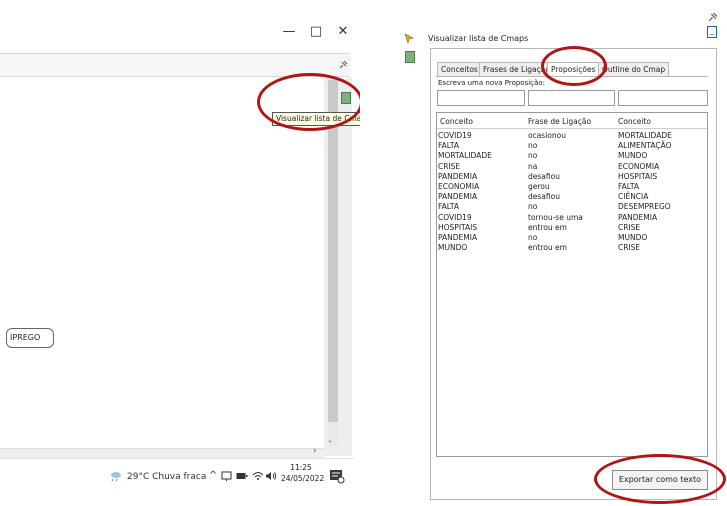 The image size is (727, 506). Describe the element at coordinates (343, 65) in the screenshot. I see `pin-icon` at that location.